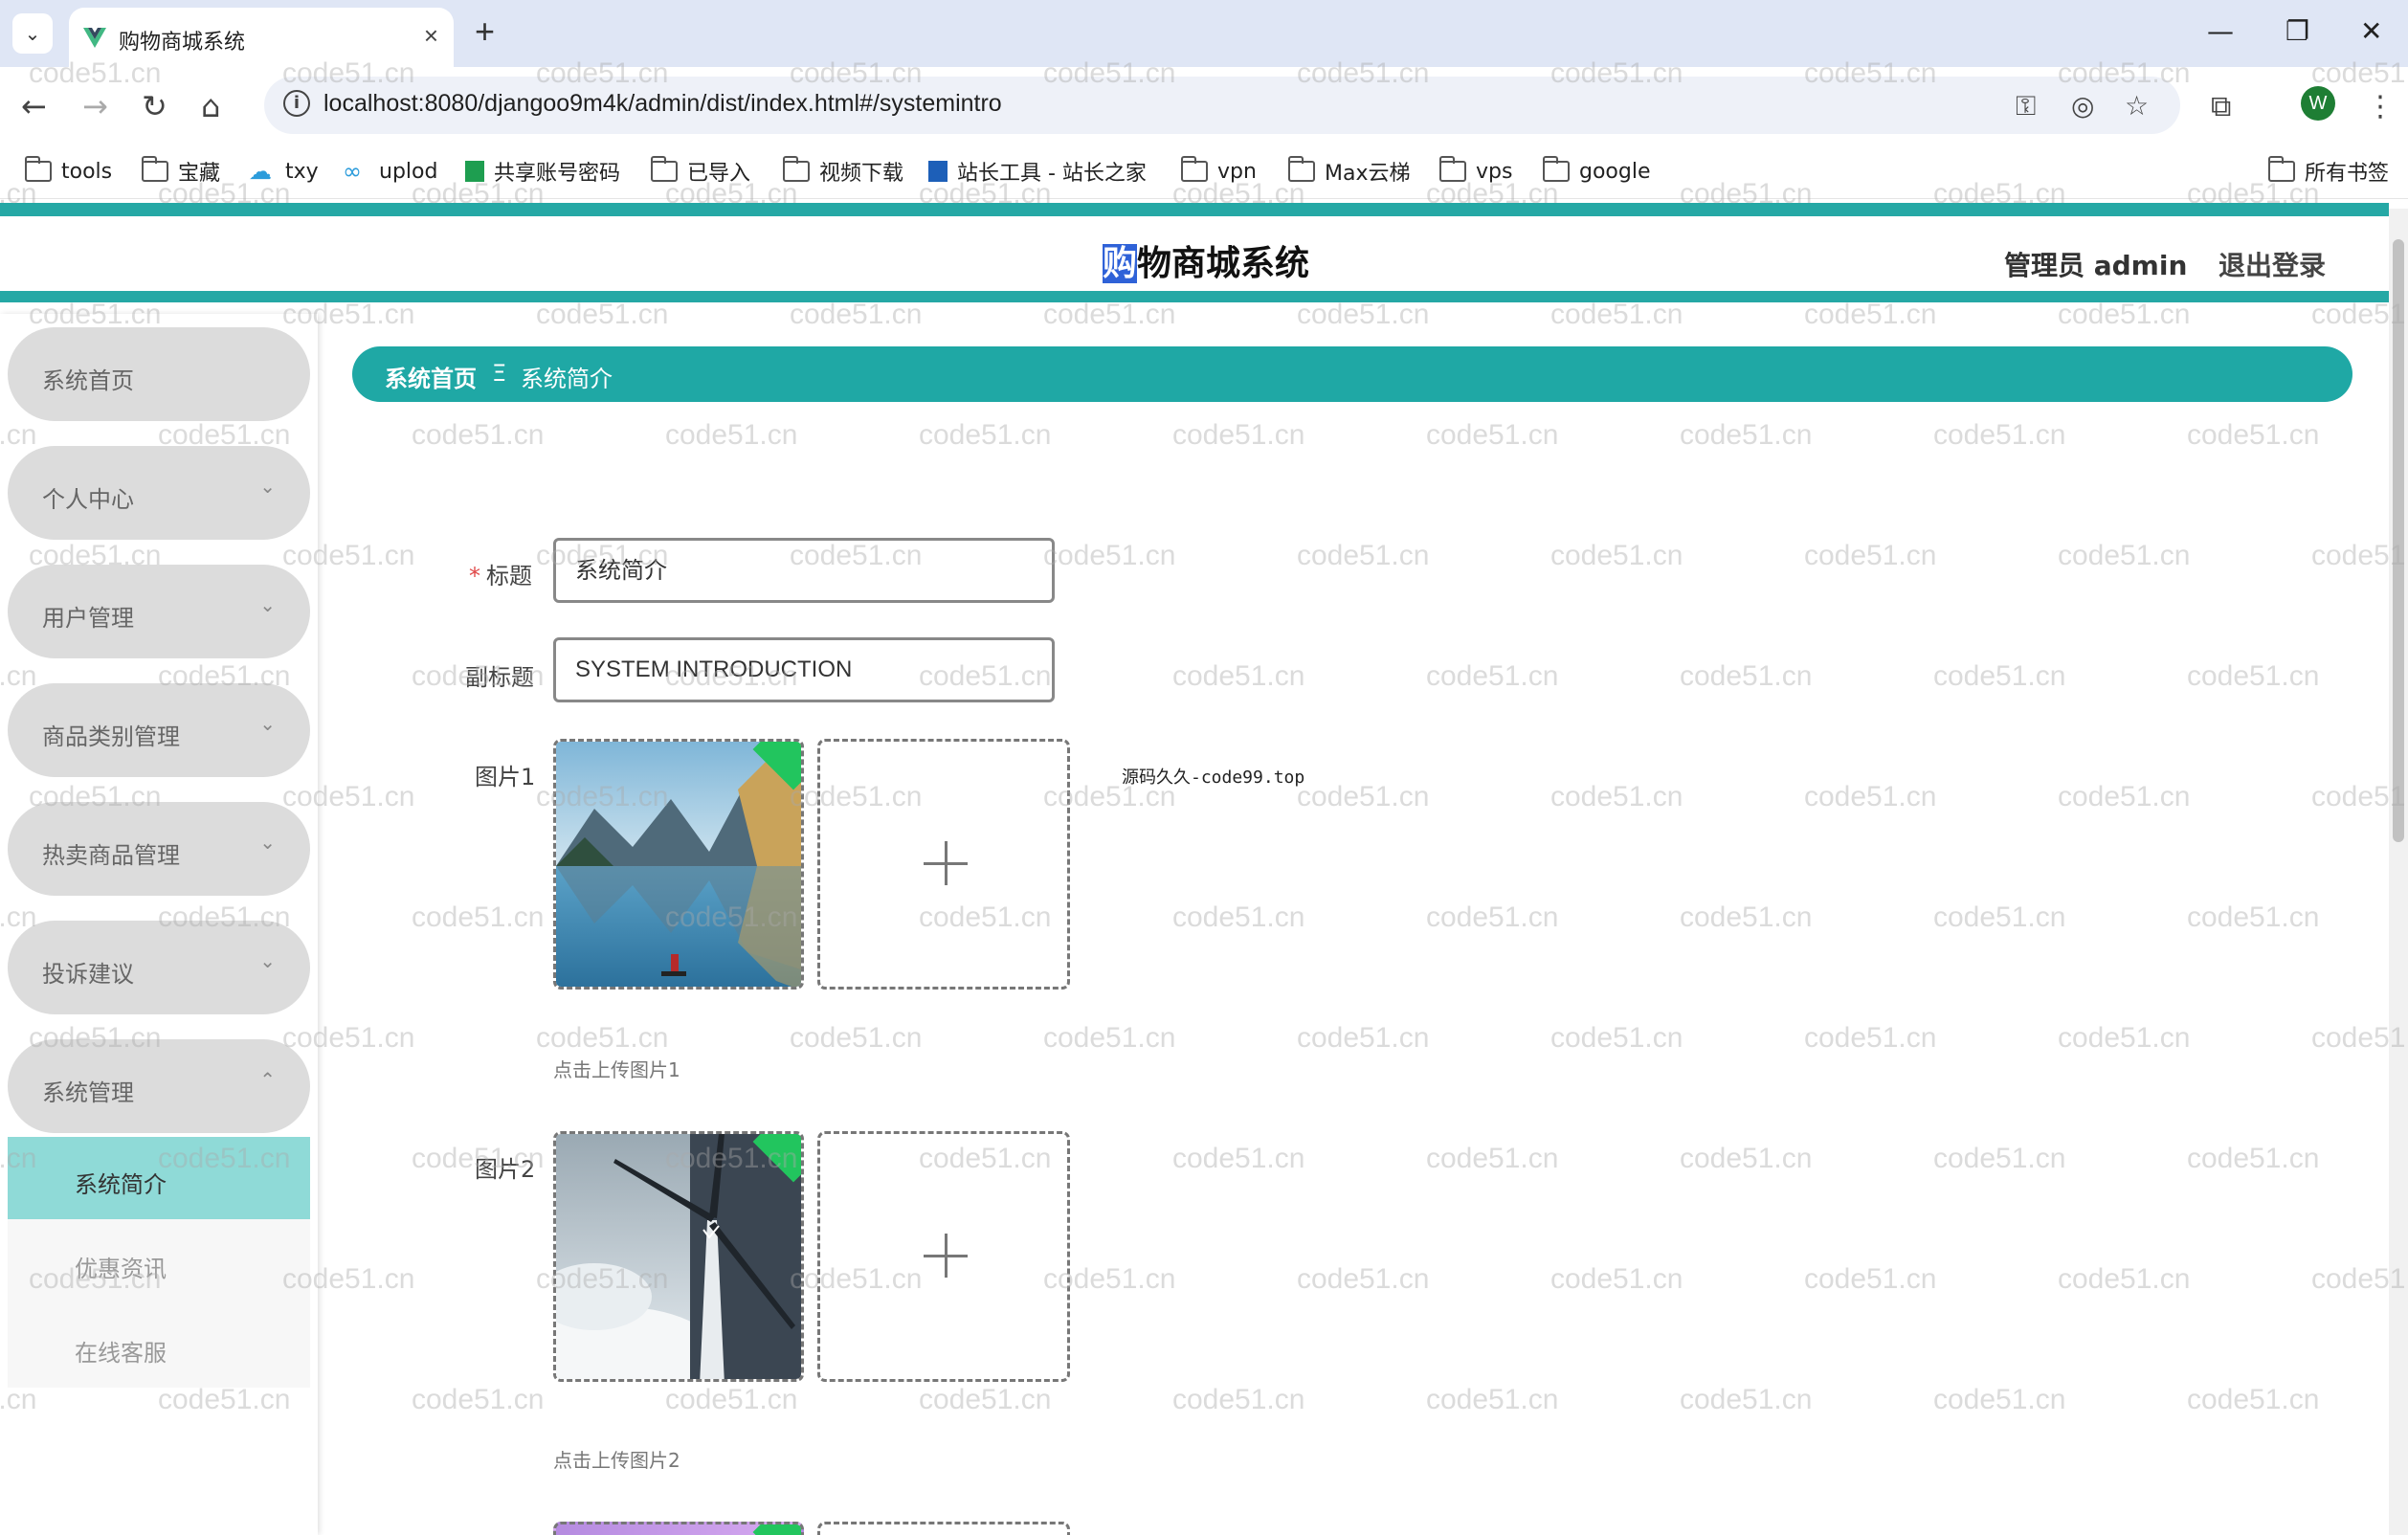 The width and height of the screenshot is (2408, 1535). Describe the element at coordinates (88, 974) in the screenshot. I see `sidebar-item-label: 投诉建议` at that location.